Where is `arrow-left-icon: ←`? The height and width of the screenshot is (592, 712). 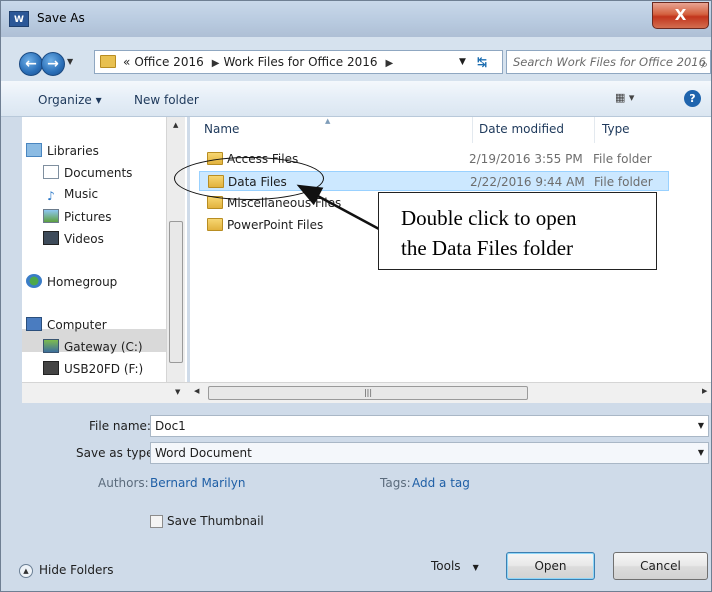 arrow-left-icon: ← is located at coordinates (31, 64).